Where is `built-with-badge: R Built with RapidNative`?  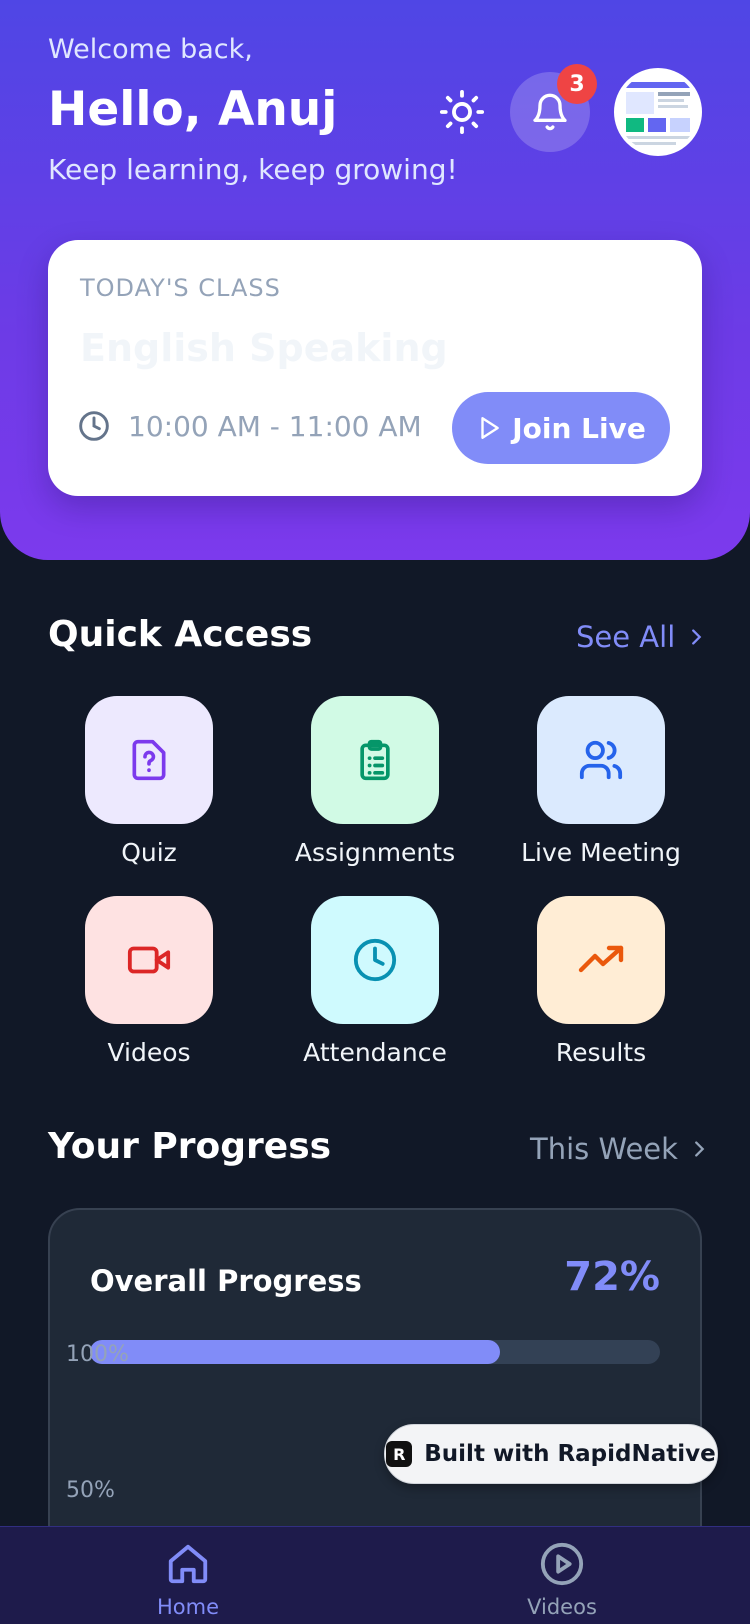
built-with-badge: R Built with RapidNative is located at coordinates (551, 1454).